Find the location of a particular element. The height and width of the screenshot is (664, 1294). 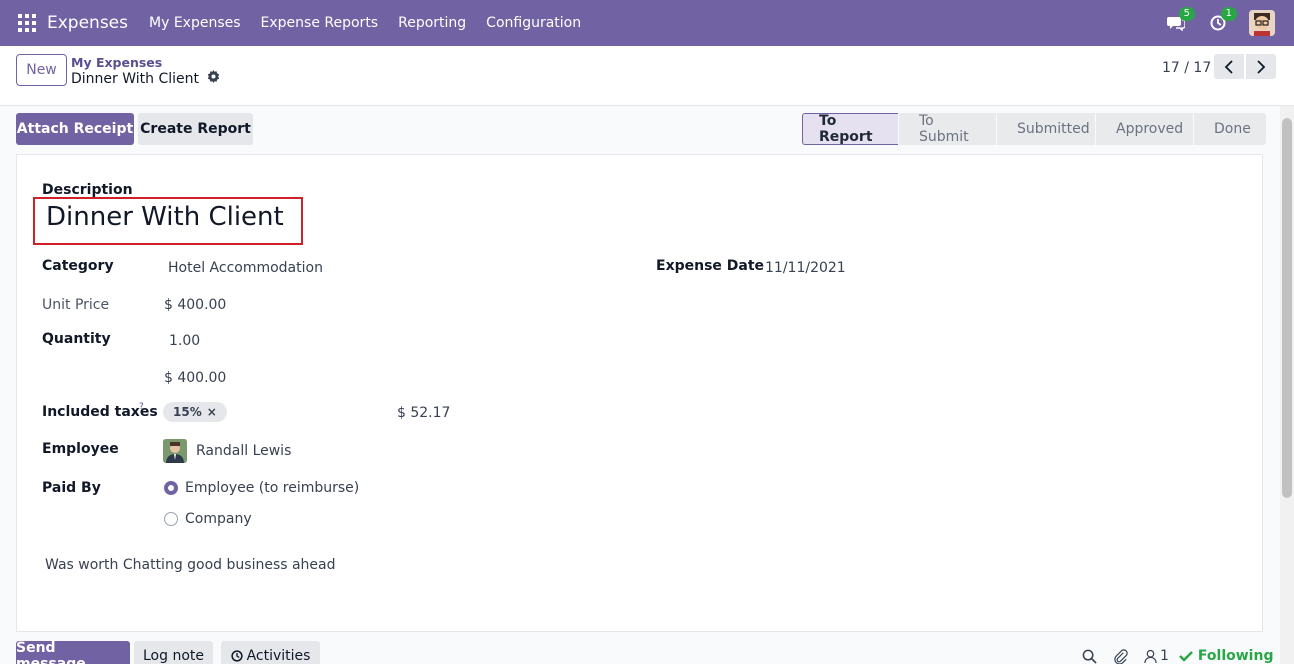

activity-badge: 1 is located at coordinates (1228, 14).